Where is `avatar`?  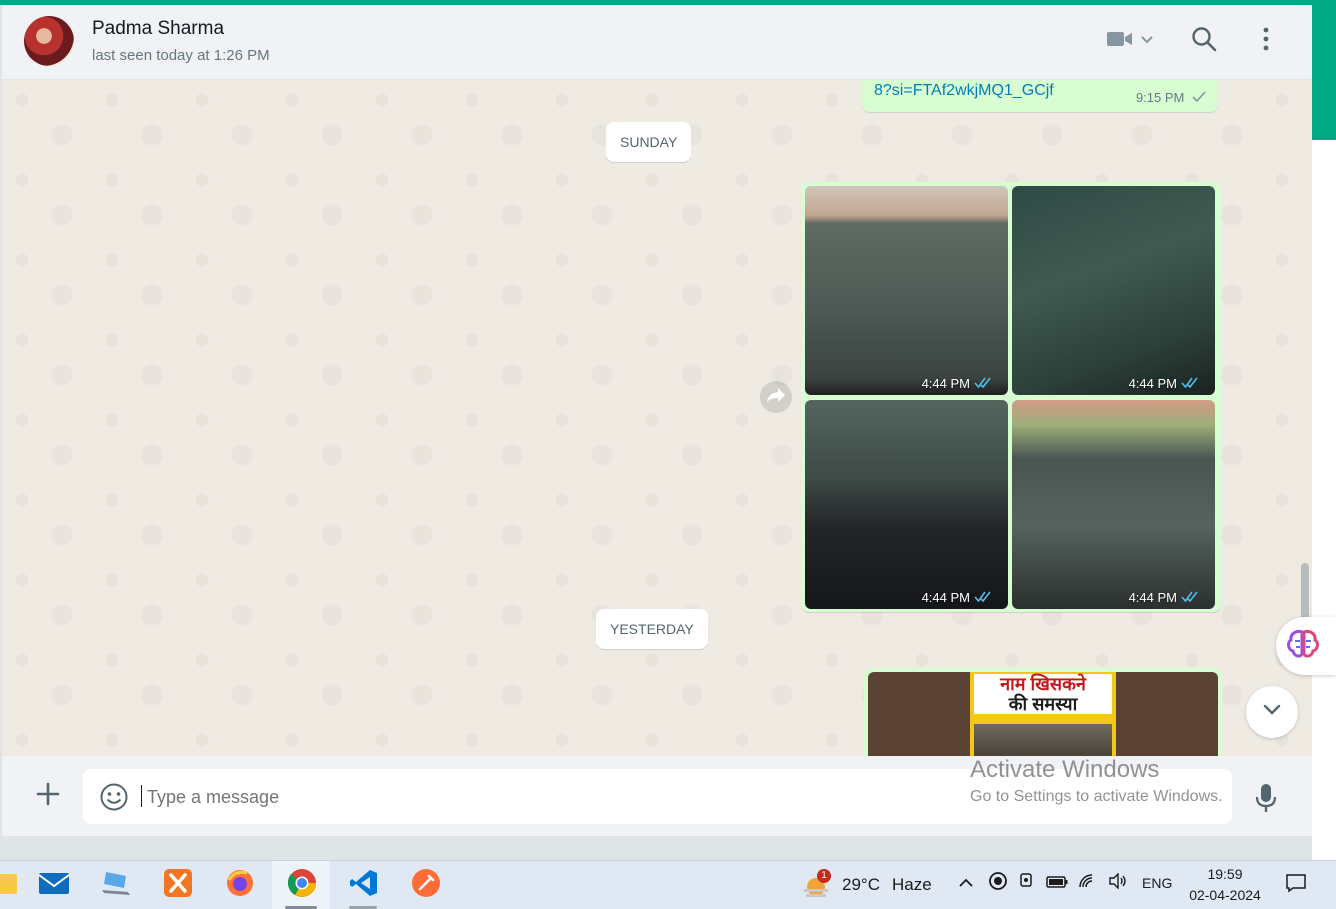 avatar is located at coordinates (49, 41).